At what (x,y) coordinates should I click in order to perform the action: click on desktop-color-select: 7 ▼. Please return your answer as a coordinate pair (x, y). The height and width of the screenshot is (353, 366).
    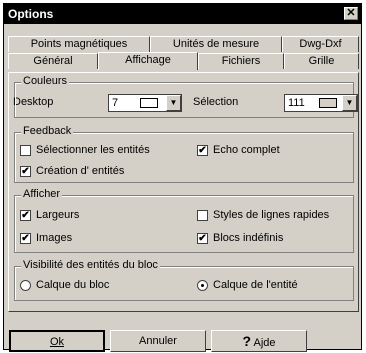
    Looking at the image, I should click on (145, 103).